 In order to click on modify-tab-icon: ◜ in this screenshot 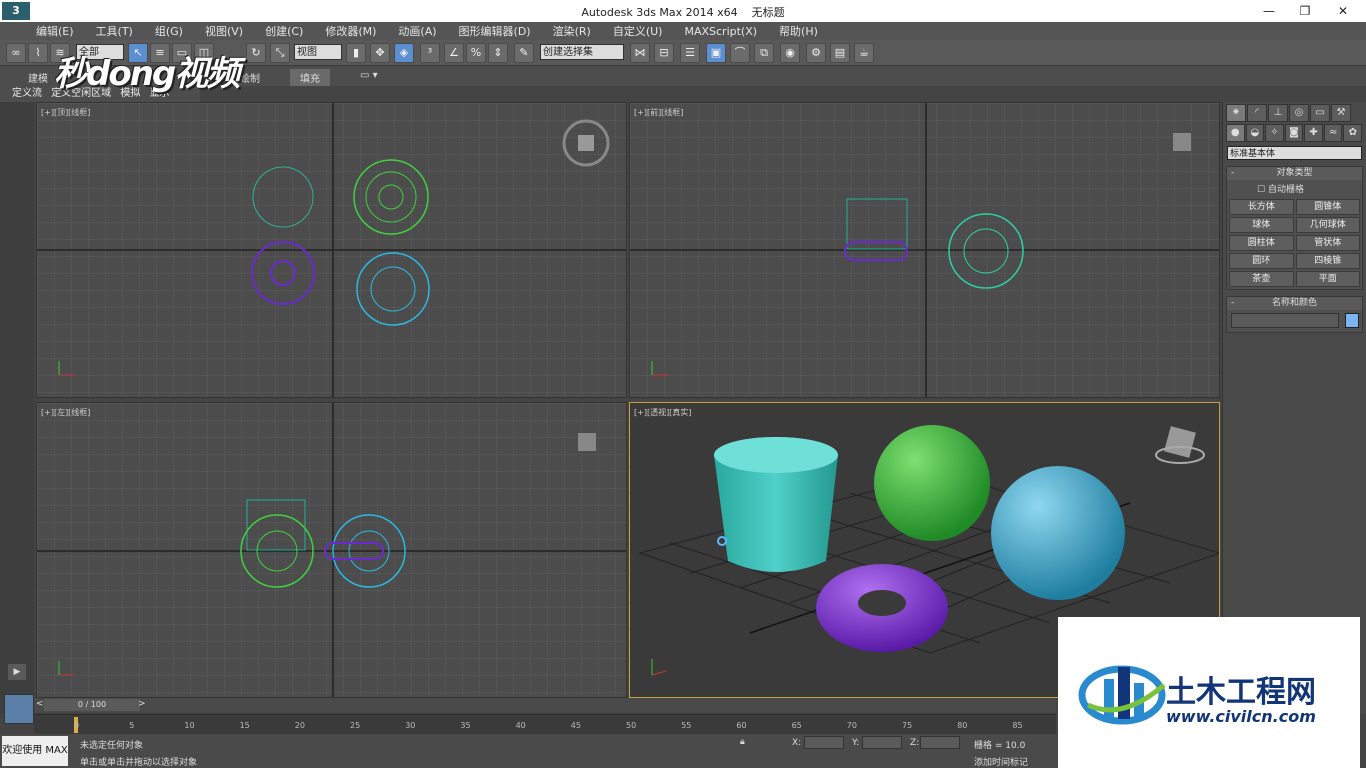, I will do `click(1257, 113)`.